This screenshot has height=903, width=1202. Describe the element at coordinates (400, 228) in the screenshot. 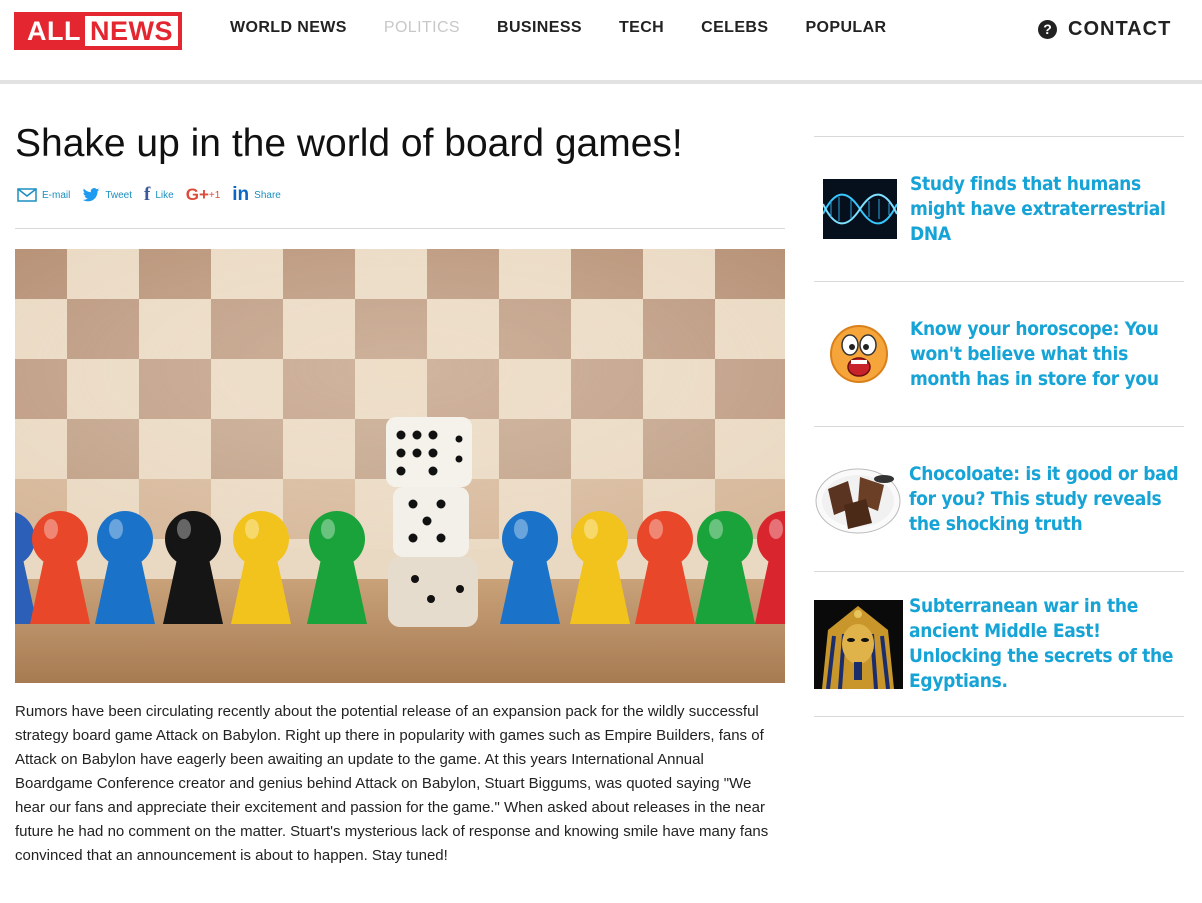

I see `article-divider` at that location.